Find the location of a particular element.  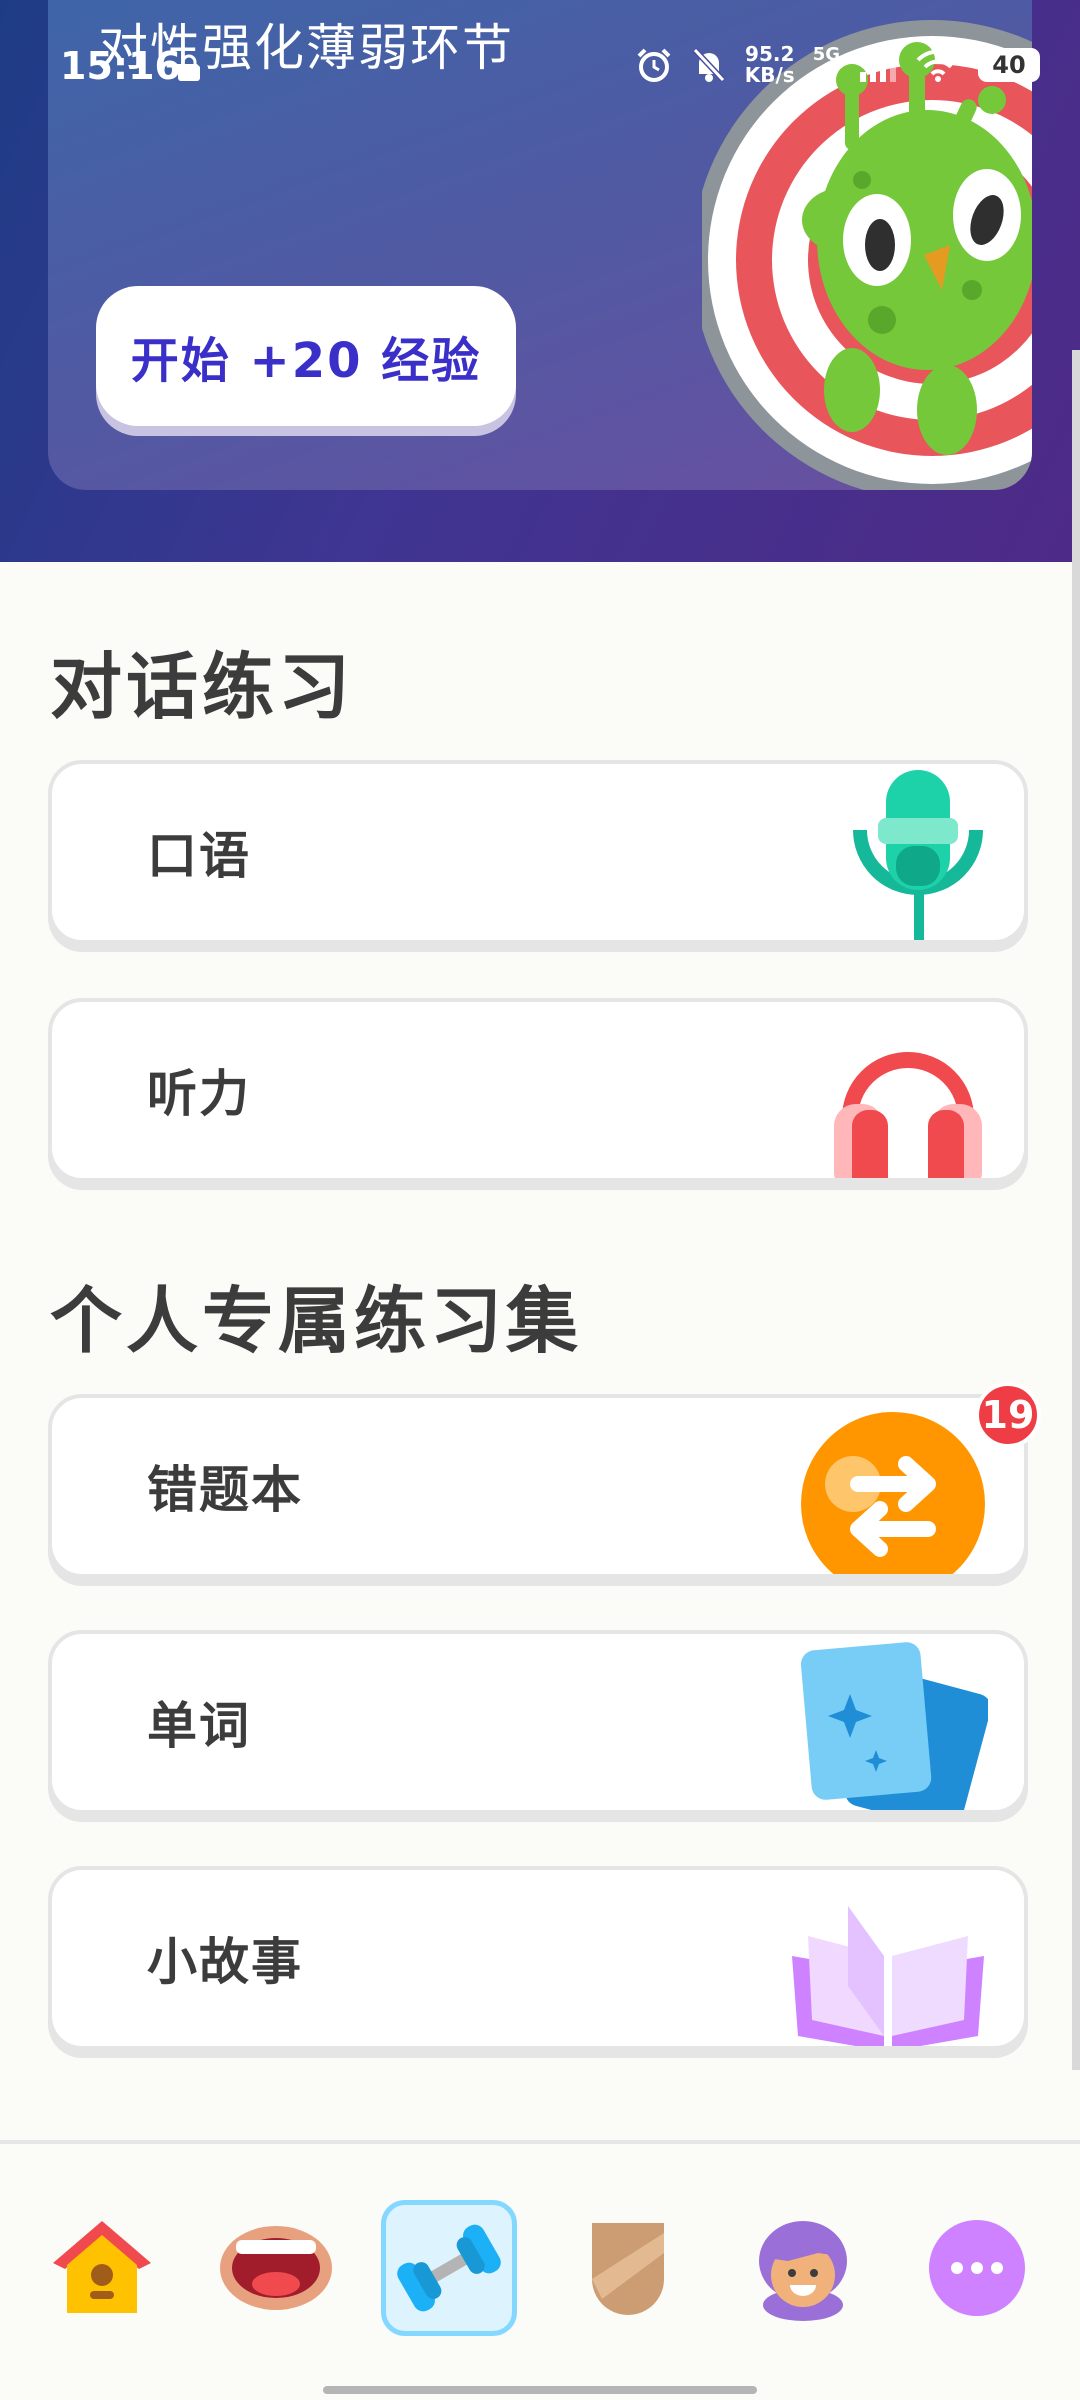

mouth-icon is located at coordinates (276, 2268).